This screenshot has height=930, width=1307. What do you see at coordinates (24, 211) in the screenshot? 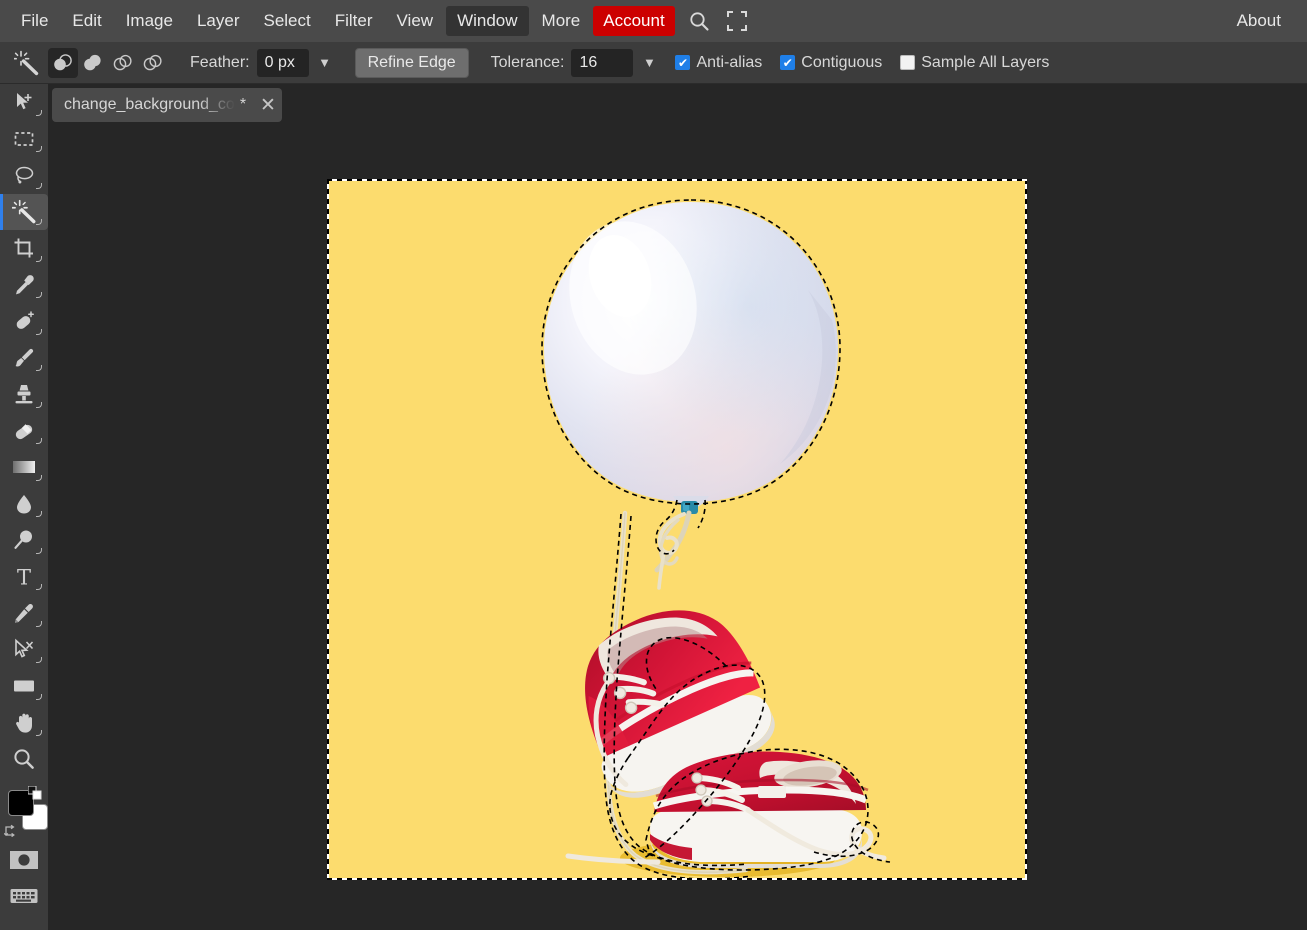
I see `magic-wand-tool` at bounding box center [24, 211].